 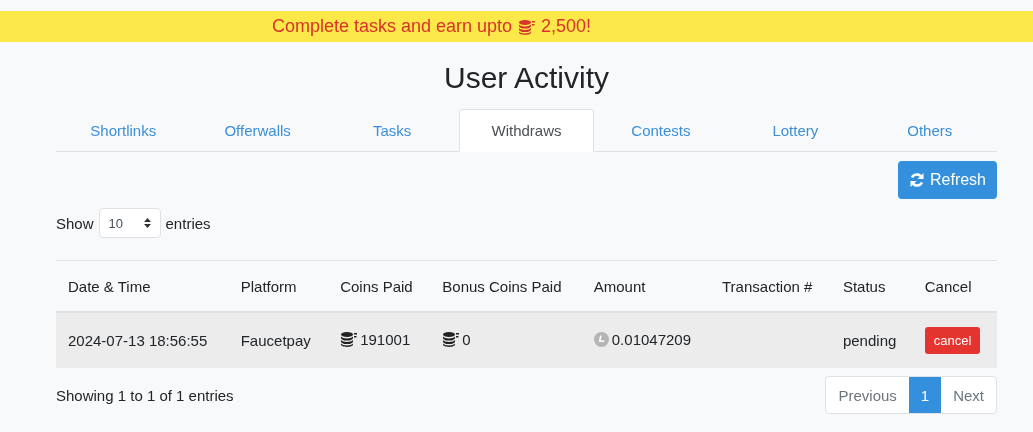 What do you see at coordinates (385, 339) in the screenshot?
I see `coin-amount: 191001` at bounding box center [385, 339].